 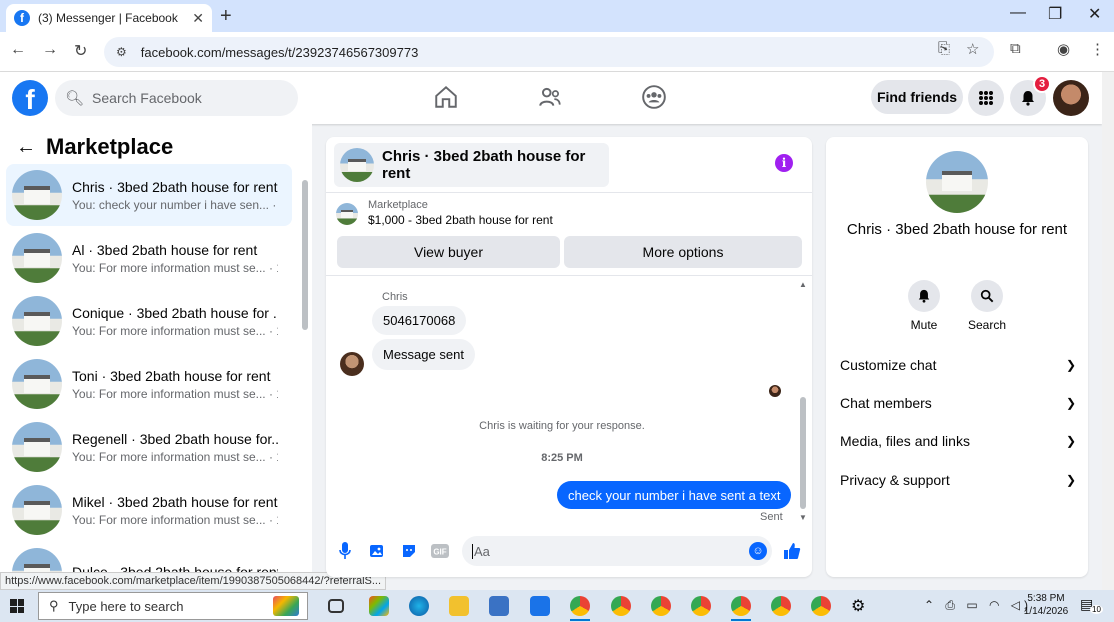 I want to click on back-arrow-icon: ←, so click(x=26, y=147).